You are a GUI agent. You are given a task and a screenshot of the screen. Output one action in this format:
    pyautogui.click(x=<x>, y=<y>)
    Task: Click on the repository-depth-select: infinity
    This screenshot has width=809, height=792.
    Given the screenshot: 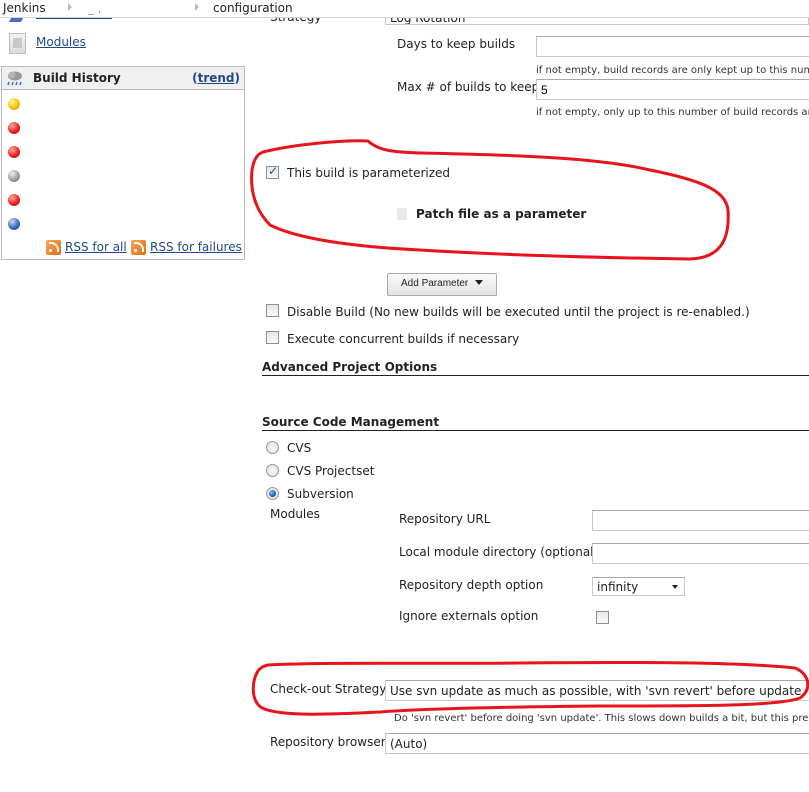 What is the action you would take?
    pyautogui.click(x=638, y=586)
    